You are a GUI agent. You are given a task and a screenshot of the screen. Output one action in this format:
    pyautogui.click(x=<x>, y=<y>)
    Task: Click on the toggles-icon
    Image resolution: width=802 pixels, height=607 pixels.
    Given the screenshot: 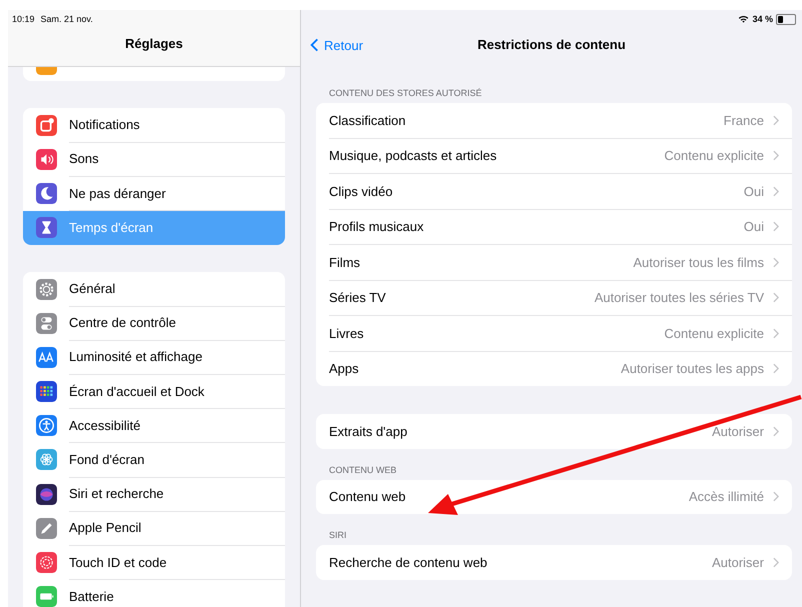 What is the action you would take?
    pyautogui.click(x=46, y=323)
    